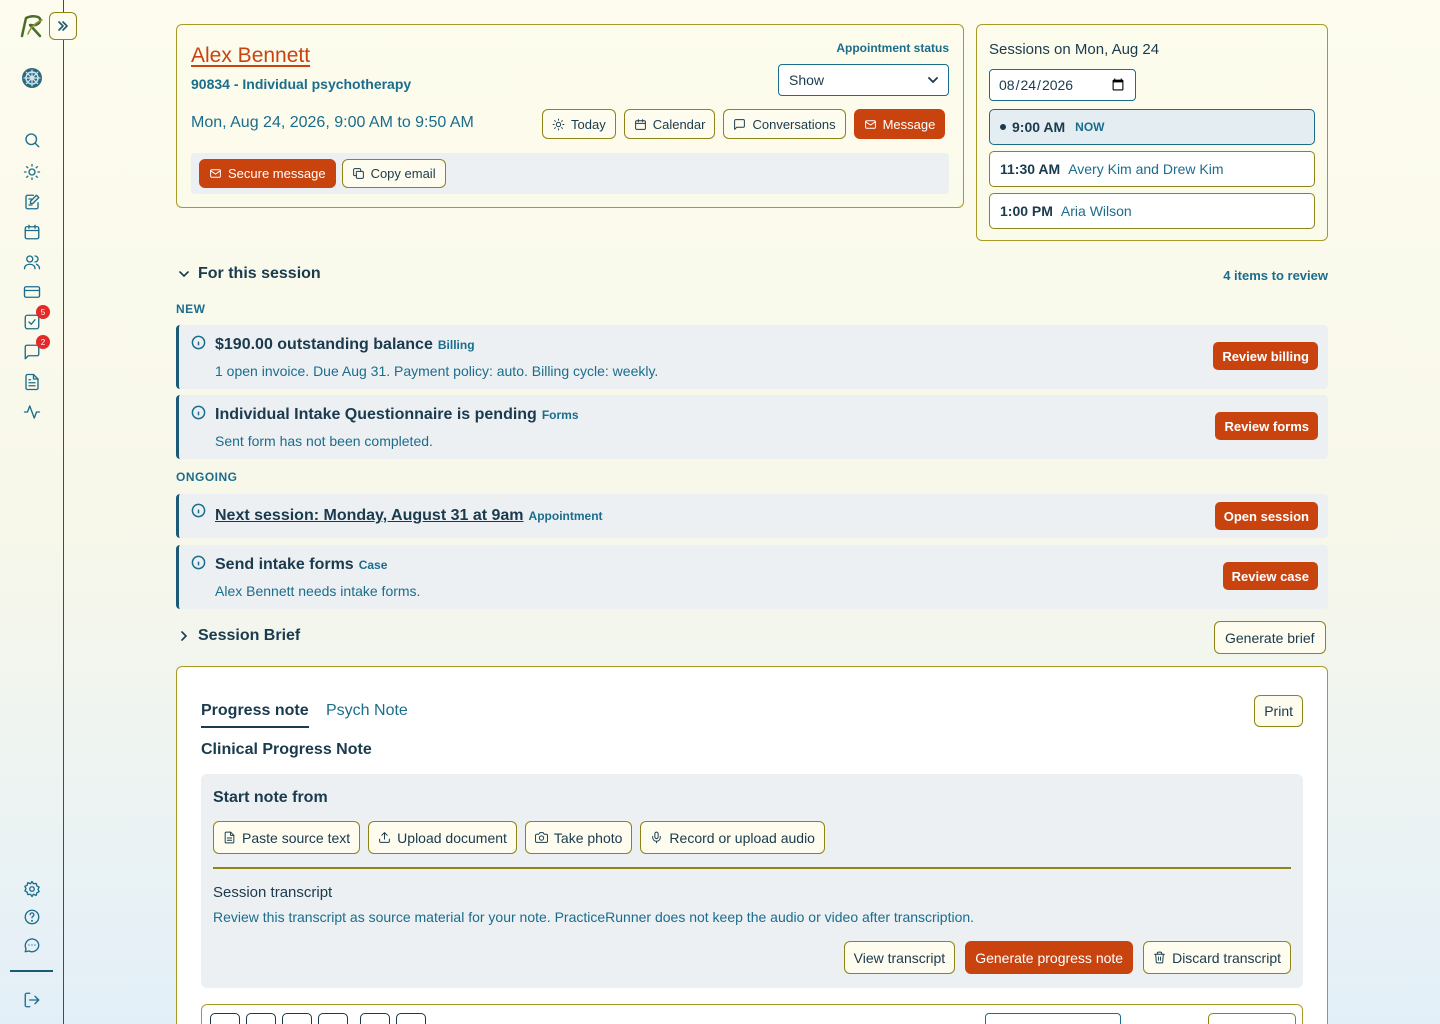 The height and width of the screenshot is (1024, 1440). Describe the element at coordinates (442, 837) in the screenshot. I see `upload-document-button: Upload document` at that location.